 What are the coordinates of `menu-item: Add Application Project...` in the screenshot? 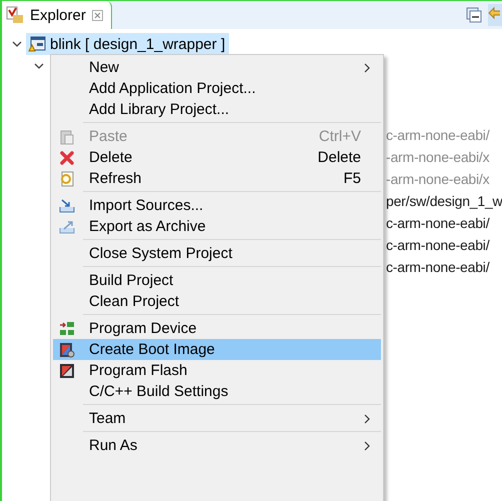 It's located at (217, 88).